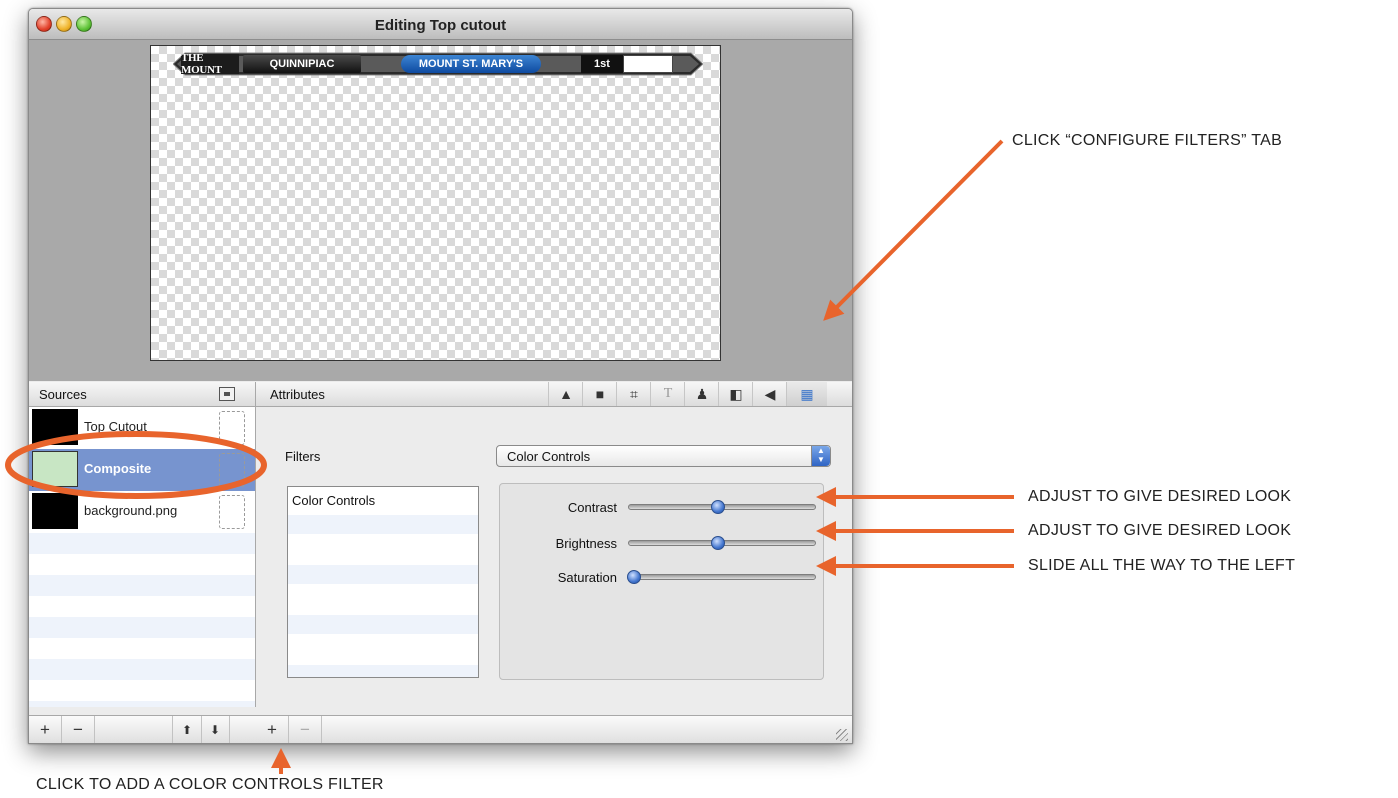  I want to click on sources-title: Sources, so click(63, 394).